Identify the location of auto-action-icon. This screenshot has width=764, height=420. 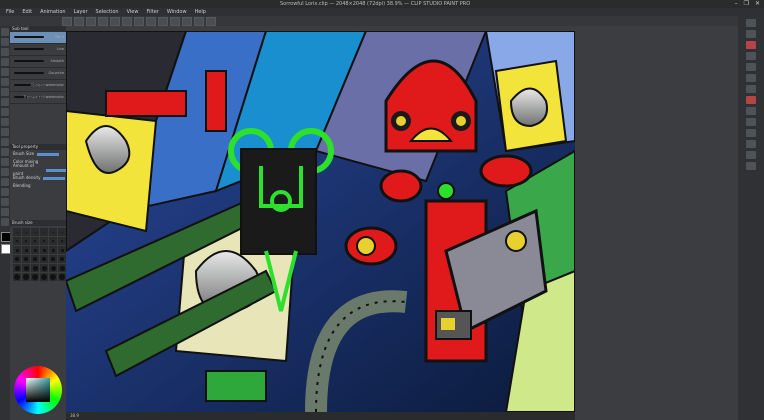
(751, 100).